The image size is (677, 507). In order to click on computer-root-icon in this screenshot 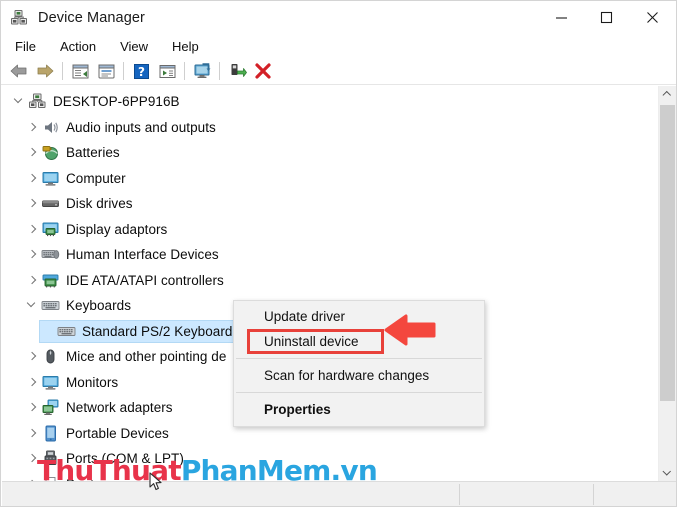, I will do `click(37, 101)`.